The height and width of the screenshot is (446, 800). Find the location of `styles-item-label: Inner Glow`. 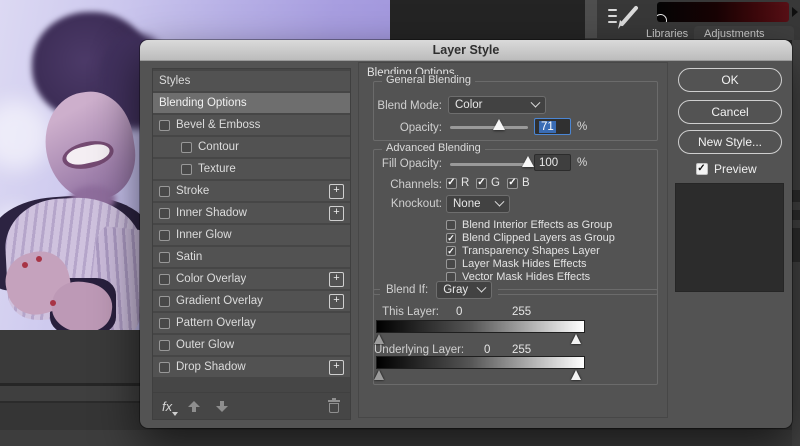

styles-item-label: Inner Glow is located at coordinates (204, 235).